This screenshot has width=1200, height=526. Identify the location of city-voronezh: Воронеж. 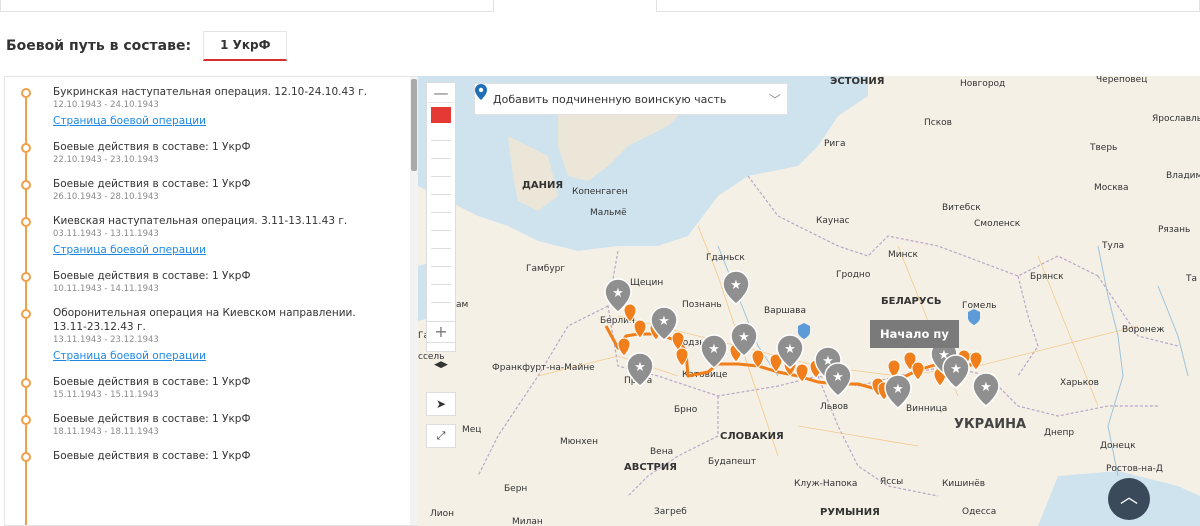
(1143, 330).